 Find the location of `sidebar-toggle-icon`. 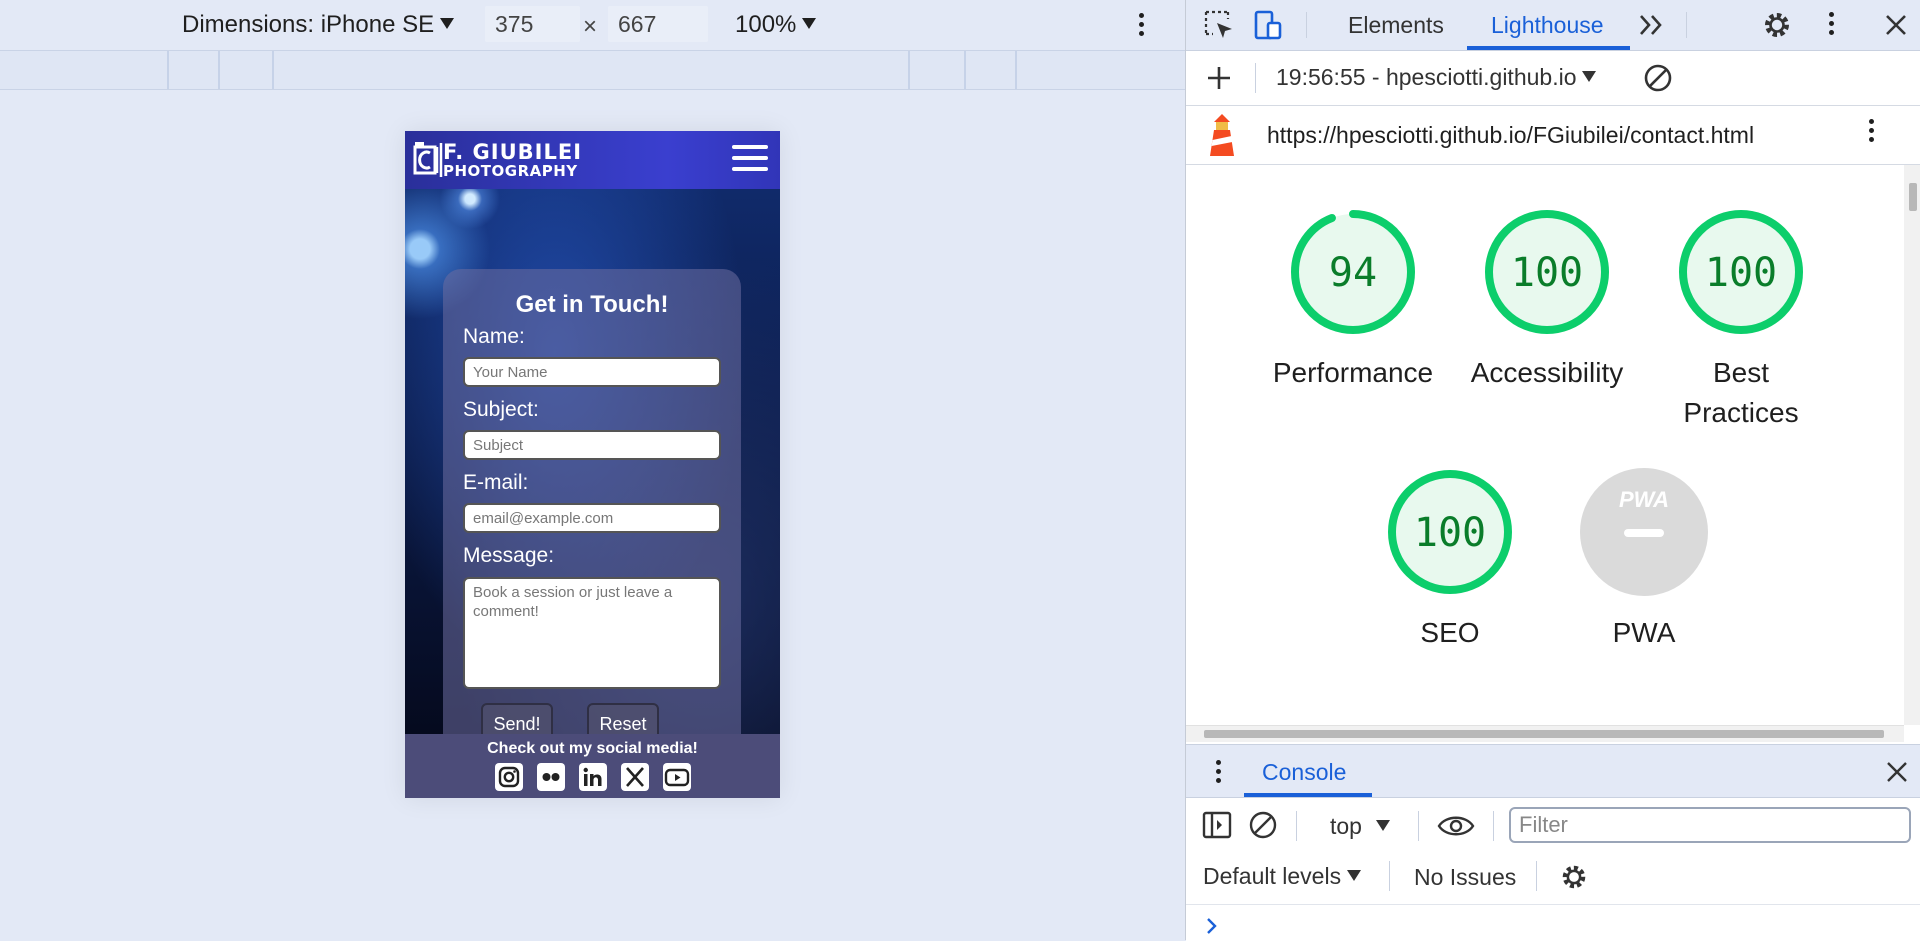

sidebar-toggle-icon is located at coordinates (1217, 825).